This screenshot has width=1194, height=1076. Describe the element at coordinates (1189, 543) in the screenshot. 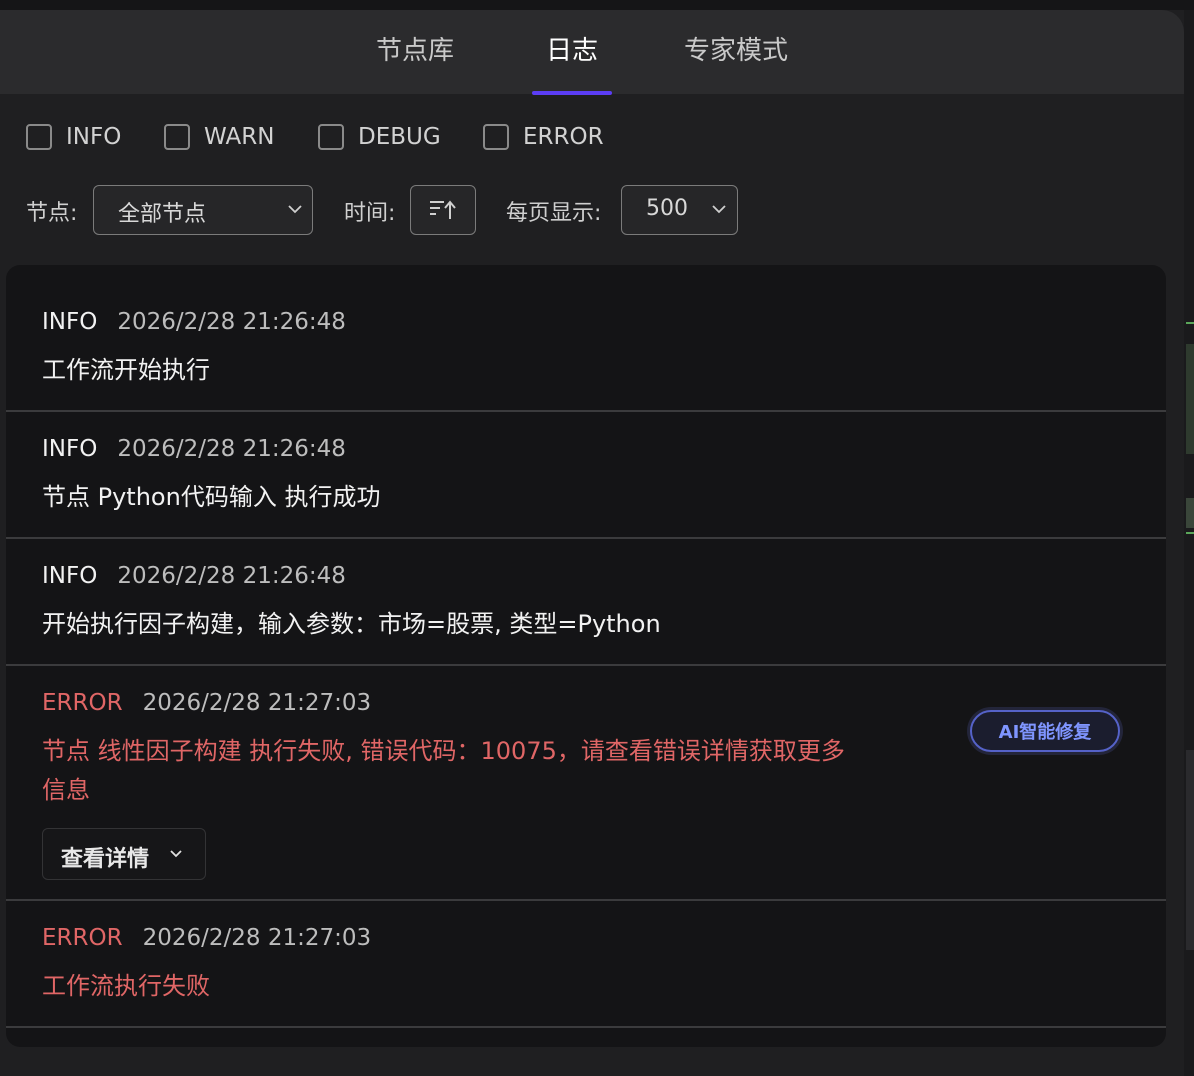

I see `background-canvas-edge` at that location.